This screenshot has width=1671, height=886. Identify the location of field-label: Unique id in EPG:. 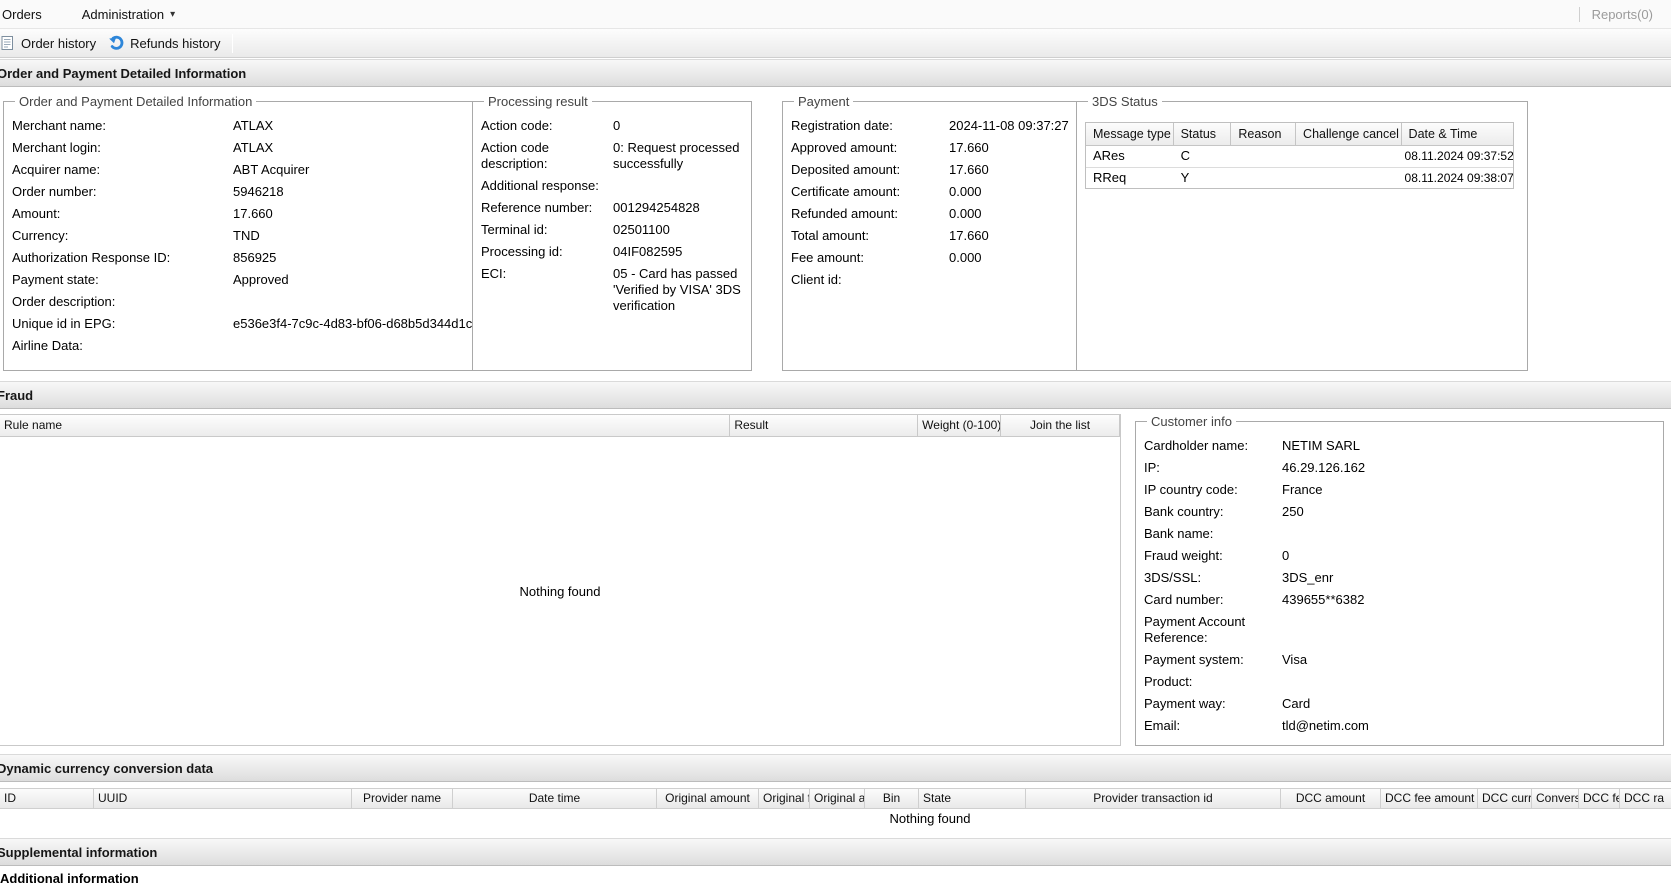
(64, 323).